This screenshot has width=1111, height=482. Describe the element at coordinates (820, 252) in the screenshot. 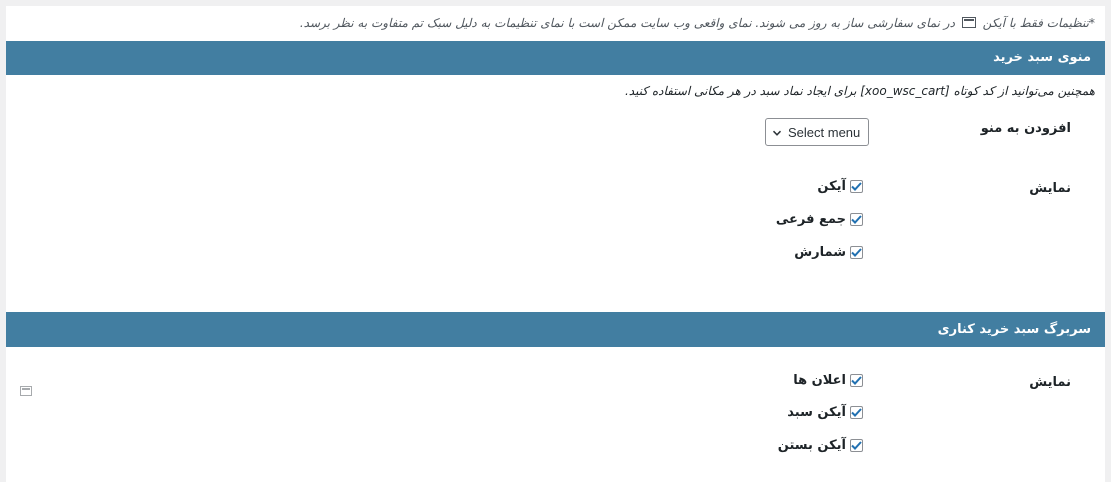

I see `checkbox-label: شمارش` at that location.